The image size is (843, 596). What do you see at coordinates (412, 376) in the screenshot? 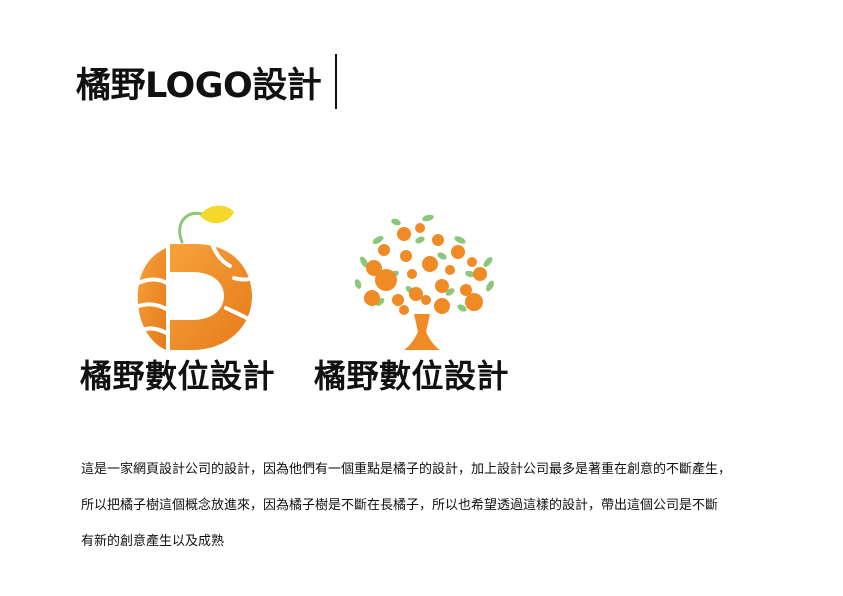
I see `logo-caption-2: 橘野數位設計` at bounding box center [412, 376].